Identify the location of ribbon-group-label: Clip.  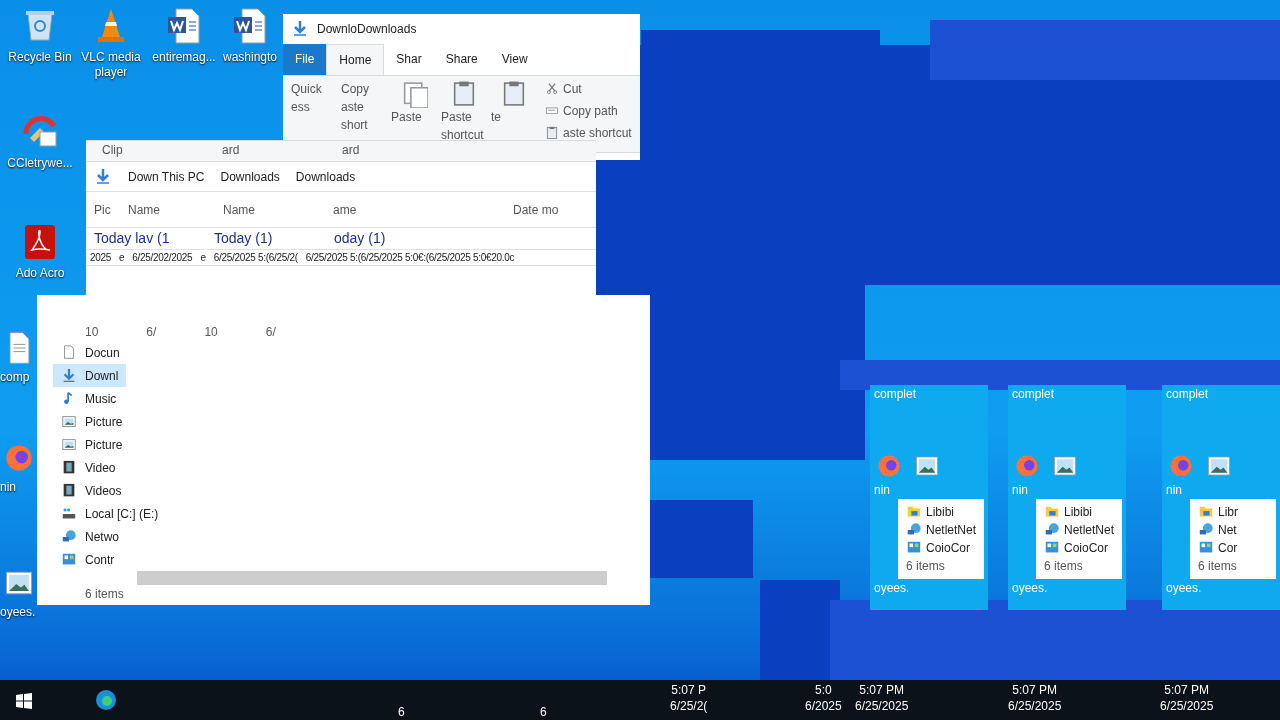
(112, 150).